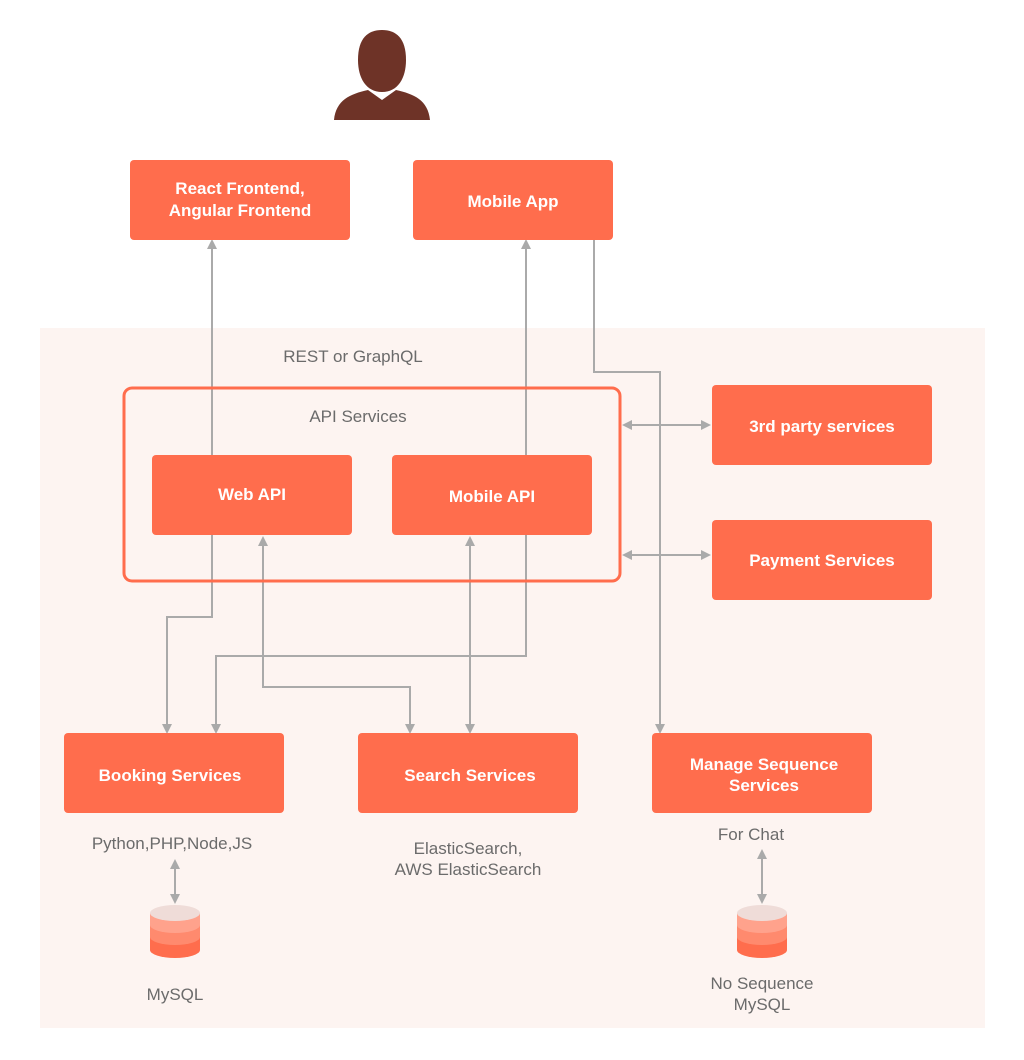 Image resolution: width=1024 pixels, height=1060 pixels. I want to click on payment-label: Payment Services, so click(822, 560).